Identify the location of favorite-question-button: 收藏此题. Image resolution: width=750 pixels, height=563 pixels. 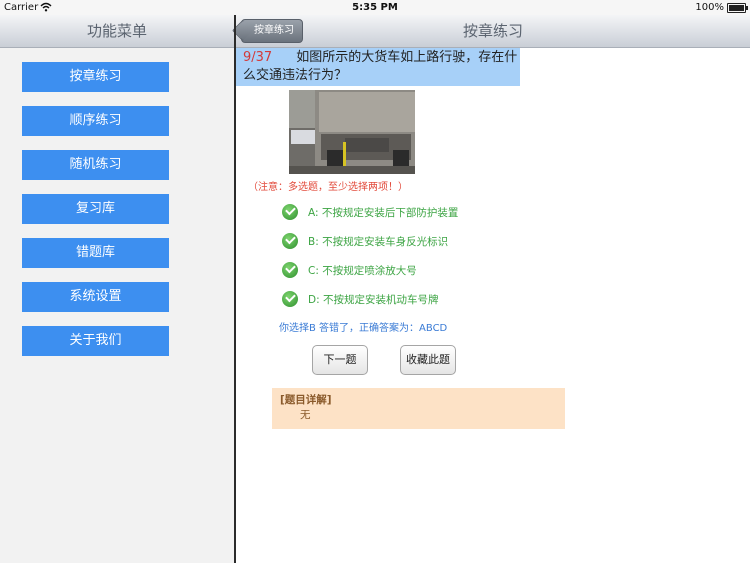
(428, 360).